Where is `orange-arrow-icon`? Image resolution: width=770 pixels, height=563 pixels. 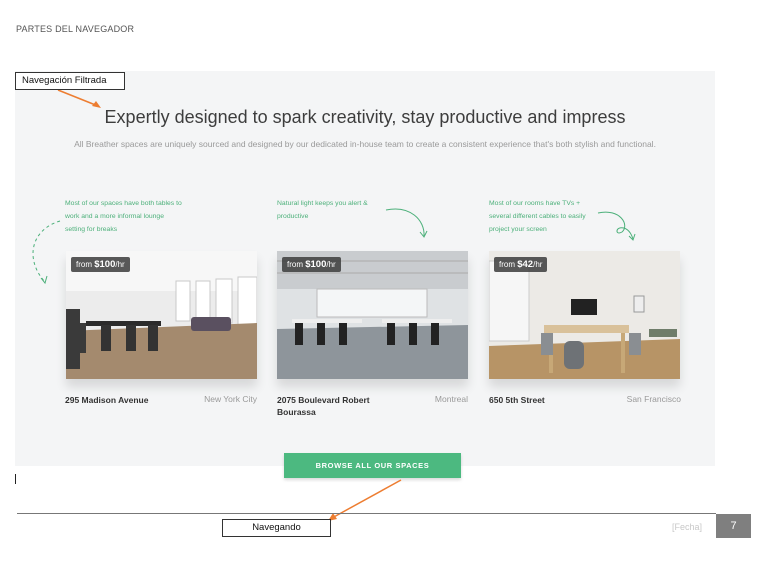
orange-arrow-icon is located at coordinates (78, 98).